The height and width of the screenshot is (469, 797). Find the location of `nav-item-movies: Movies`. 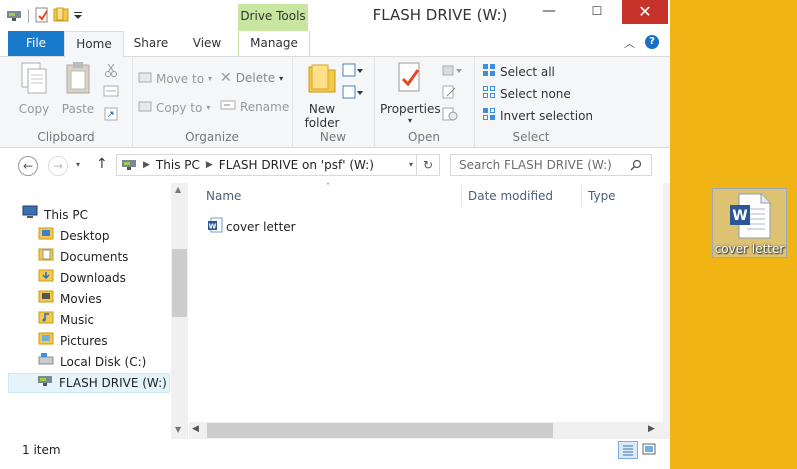

nav-item-movies: Movies is located at coordinates (70, 299).